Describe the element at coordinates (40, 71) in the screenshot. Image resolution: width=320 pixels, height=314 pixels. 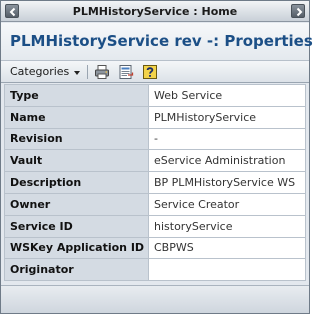
I see `categories-label: Categories` at that location.